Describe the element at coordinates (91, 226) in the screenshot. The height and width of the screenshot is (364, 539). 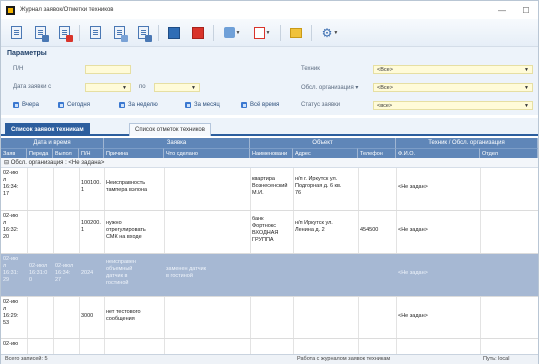
I see `cell-pn: 100200. 1` at that location.